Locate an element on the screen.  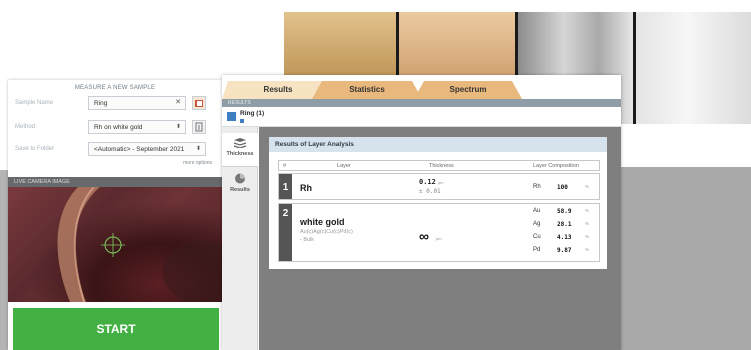
tab-strip: Results Statistics Spectrum is located at coordinates (421, 90).